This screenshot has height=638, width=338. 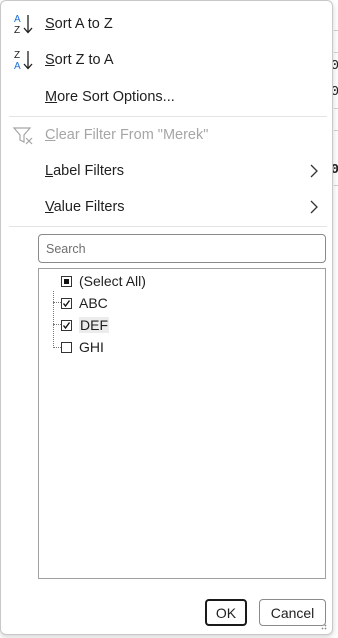 What do you see at coordinates (85, 207) in the screenshot?
I see `value-filters-label: Value Filters` at bounding box center [85, 207].